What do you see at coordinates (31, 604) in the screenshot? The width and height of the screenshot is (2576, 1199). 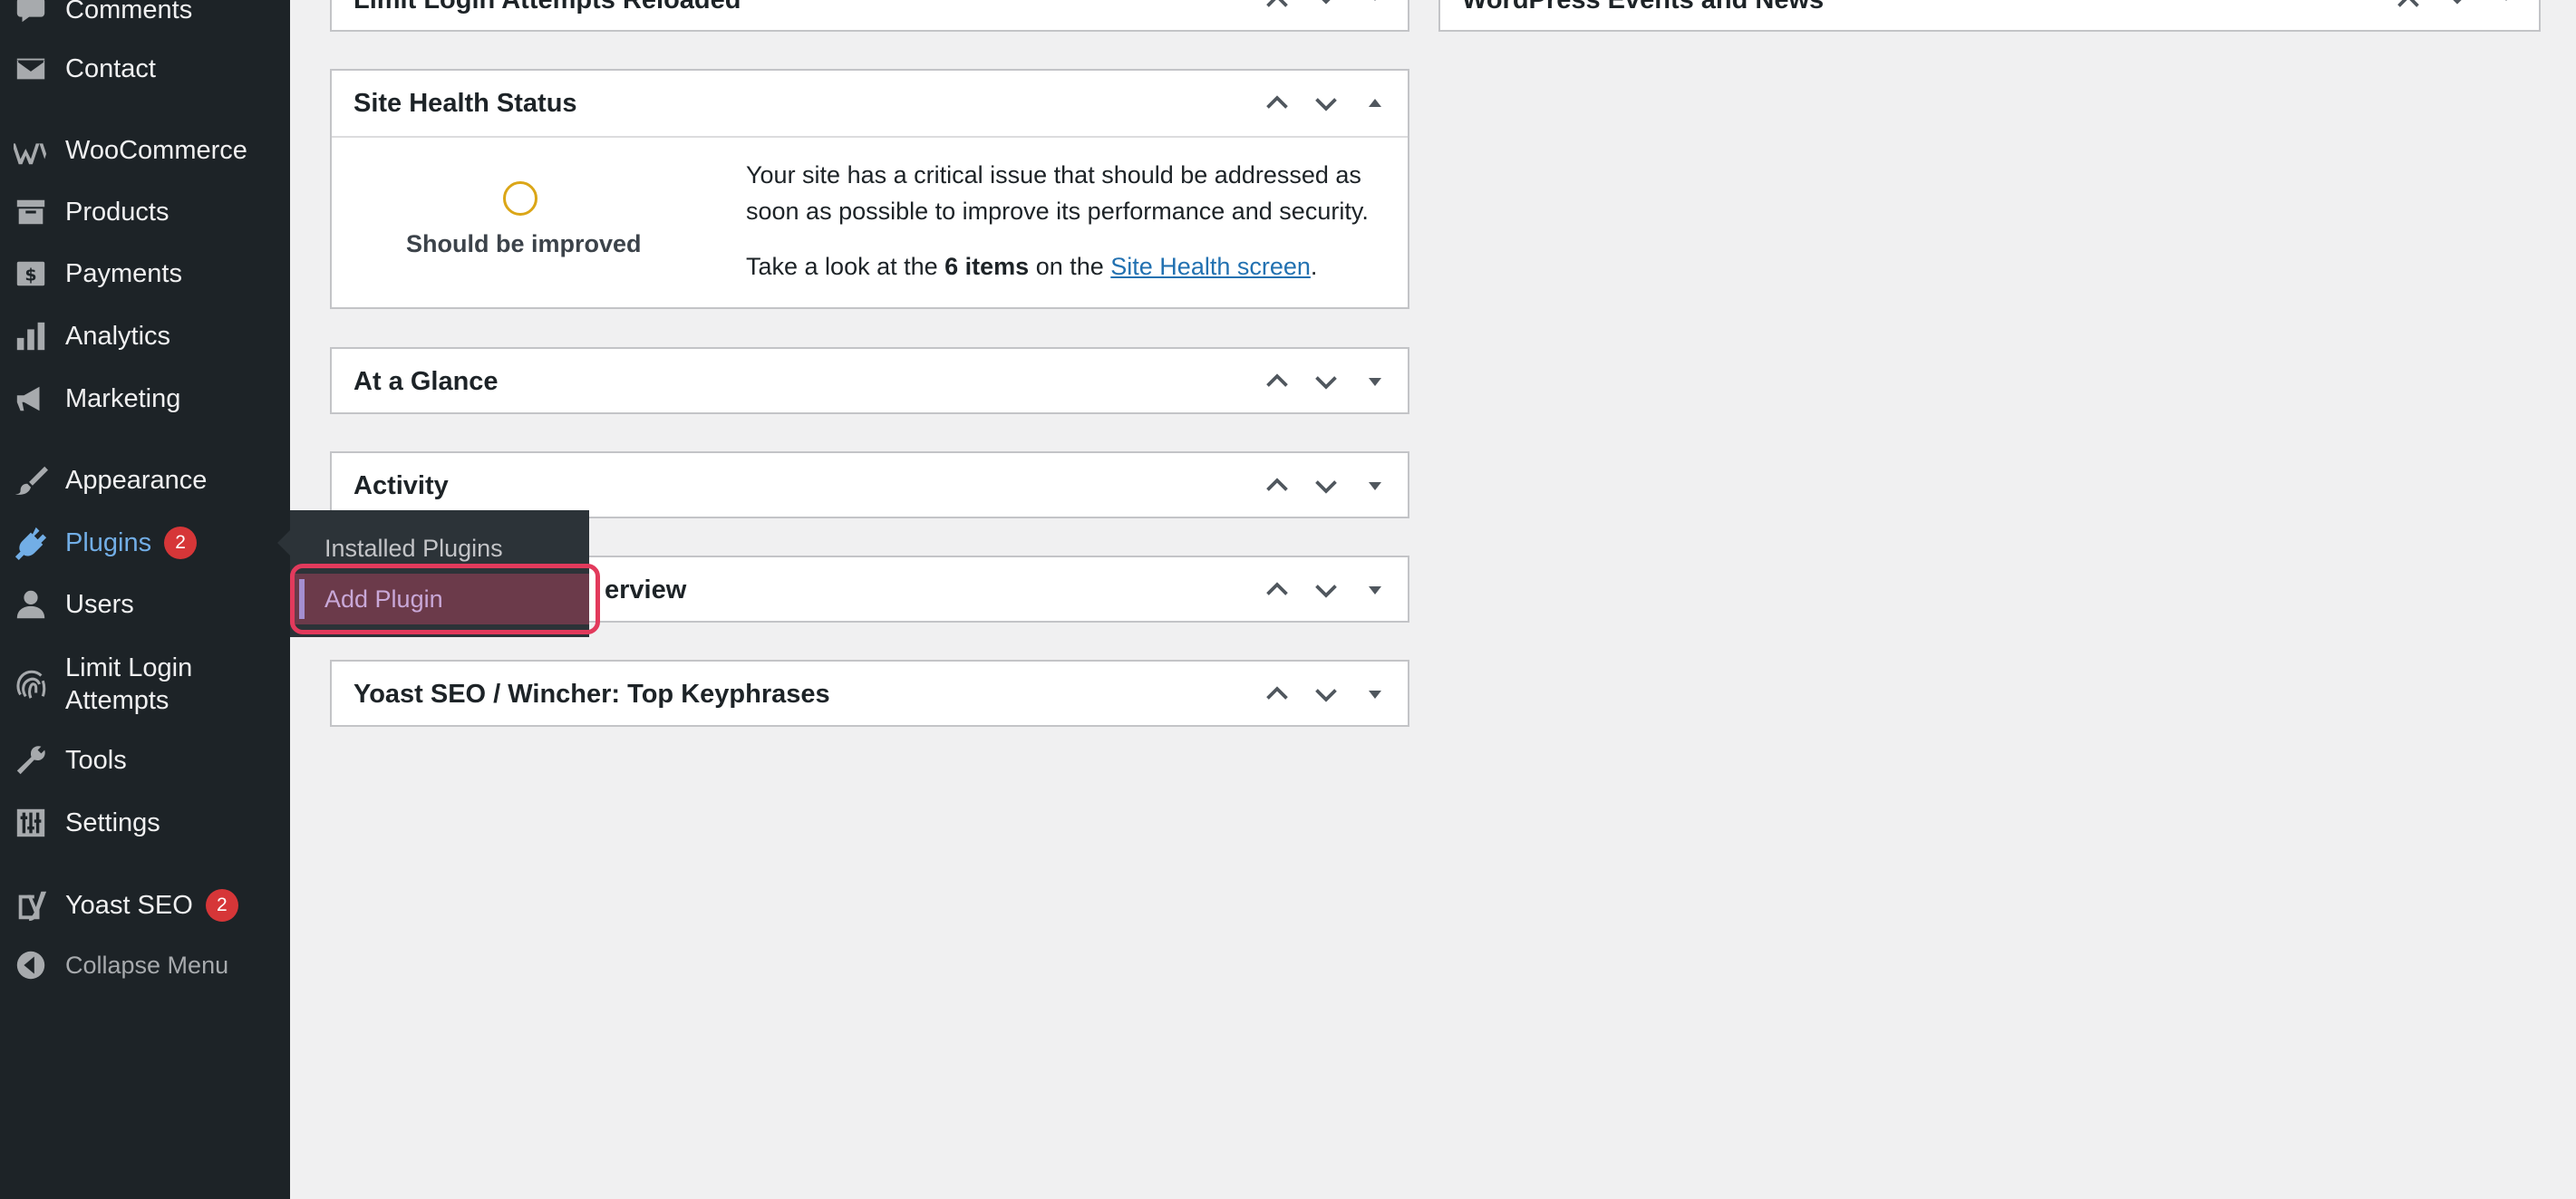 I see `user-icon` at bounding box center [31, 604].